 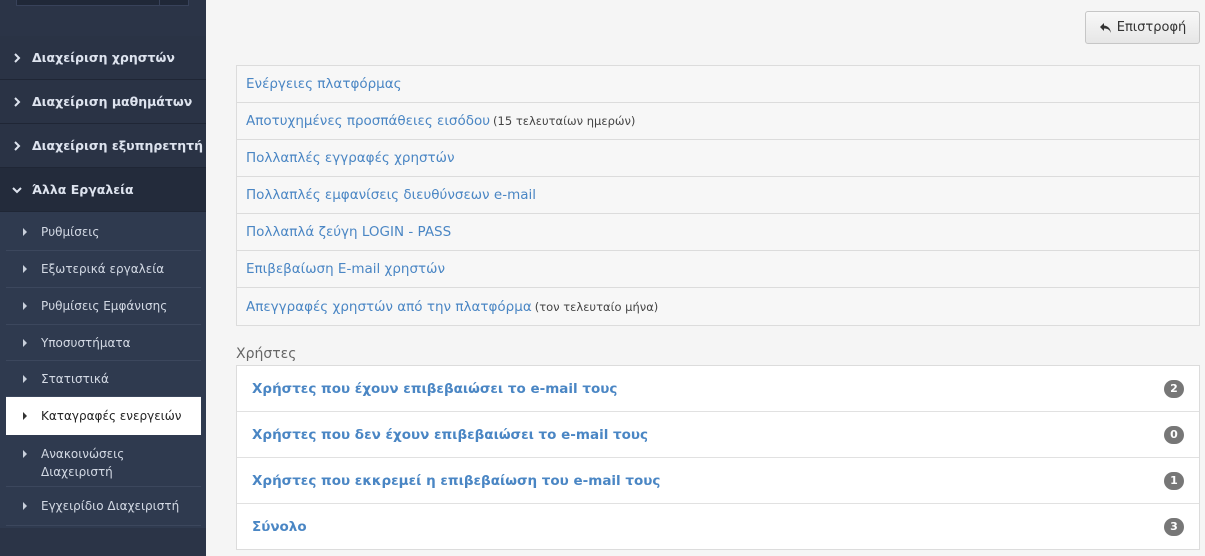 What do you see at coordinates (83, 189) in the screenshot?
I see `menu-label: Άλλα Εργαλεία` at bounding box center [83, 189].